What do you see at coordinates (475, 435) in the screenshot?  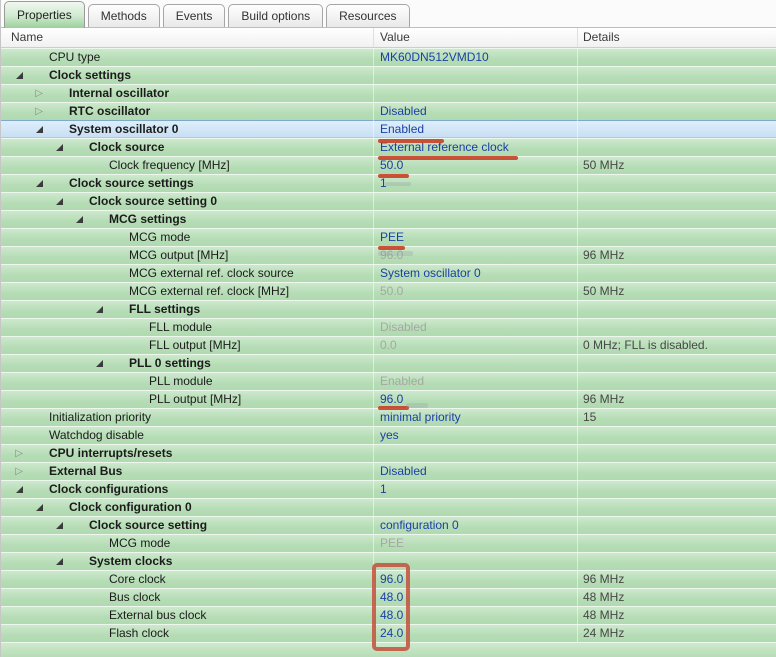 I see `value-cell: yes` at bounding box center [475, 435].